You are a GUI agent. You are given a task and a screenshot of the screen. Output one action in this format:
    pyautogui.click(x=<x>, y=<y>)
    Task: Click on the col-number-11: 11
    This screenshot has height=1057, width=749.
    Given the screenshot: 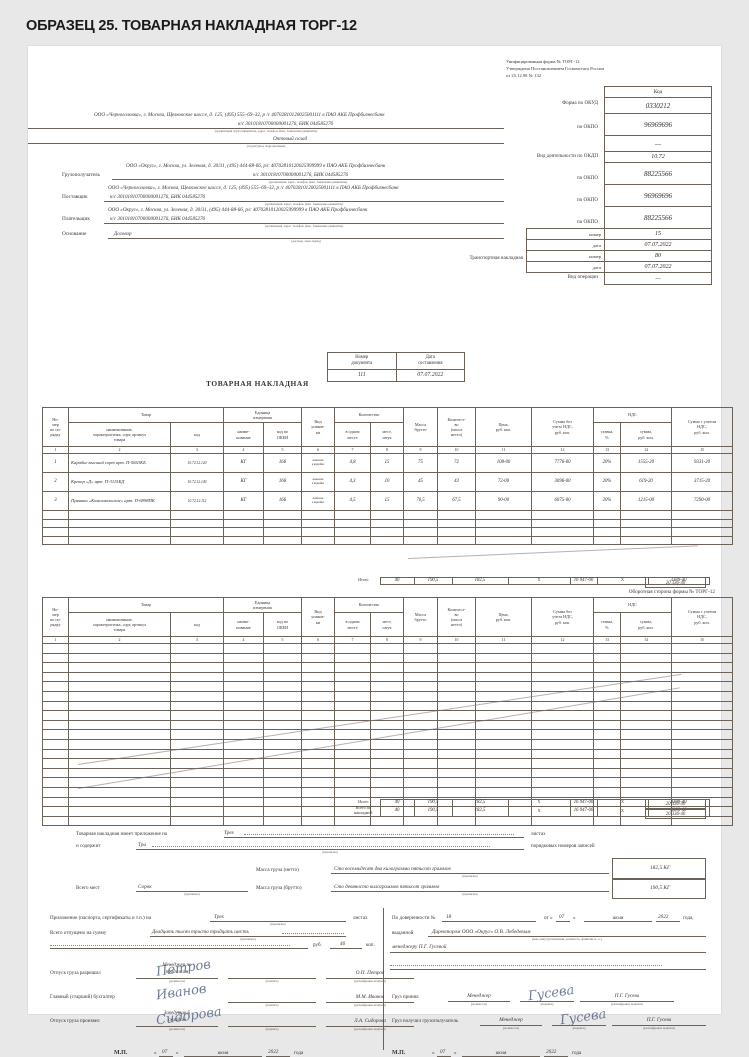 What is the action you would take?
    pyautogui.click(x=504, y=450)
    